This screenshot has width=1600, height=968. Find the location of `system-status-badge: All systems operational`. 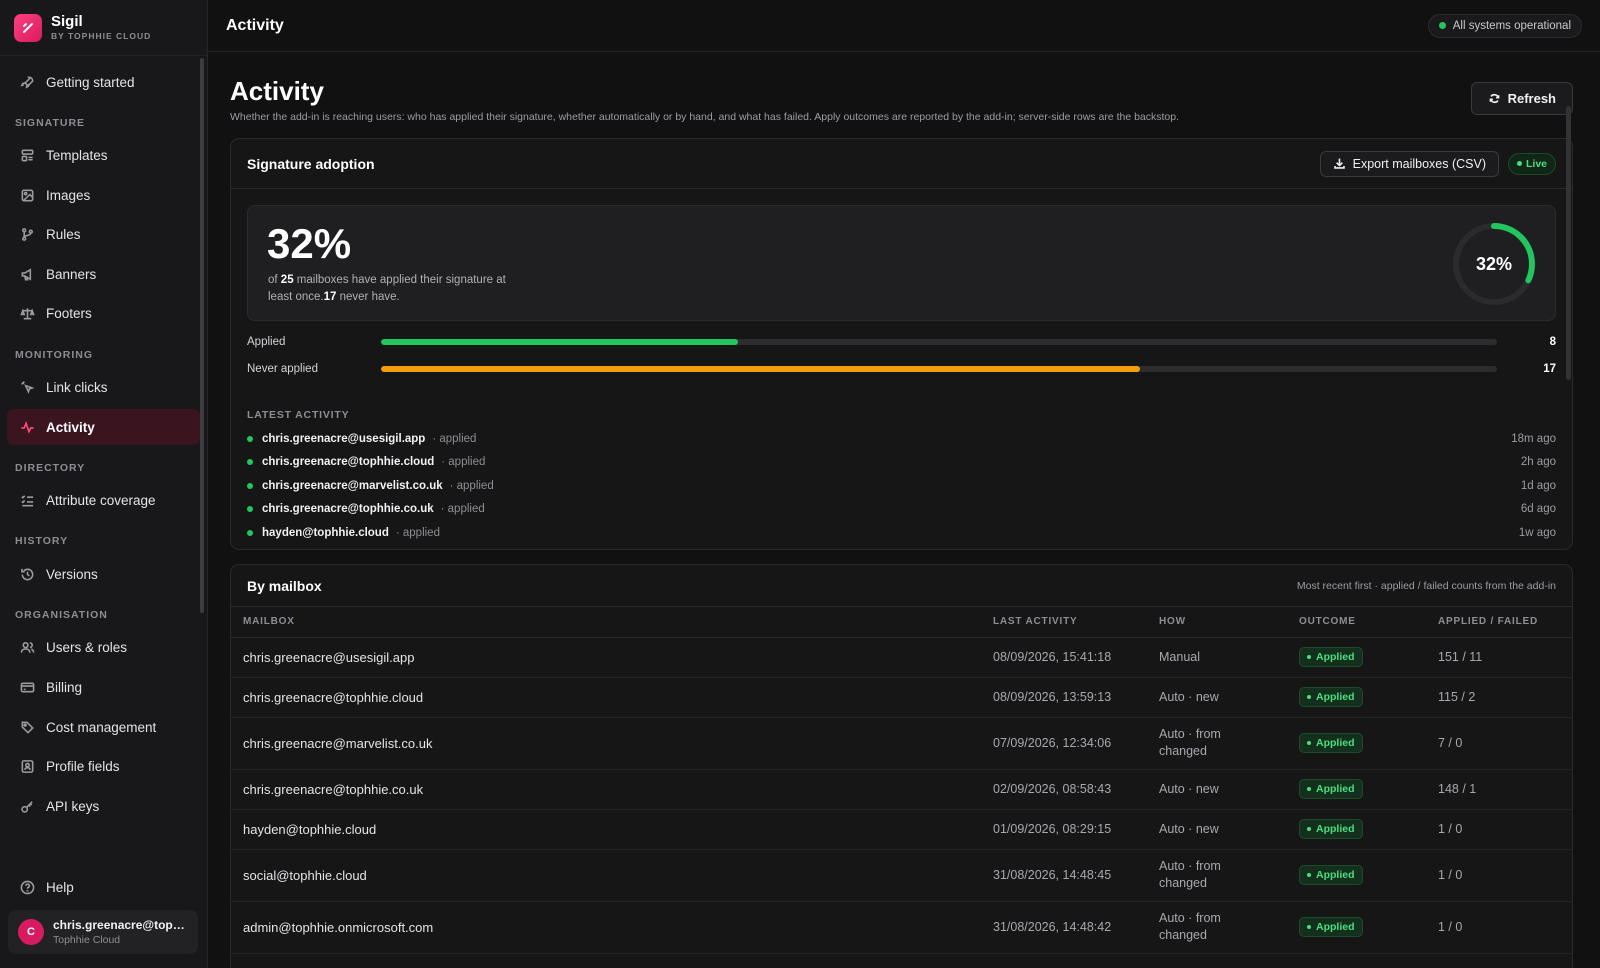

system-status-badge: All systems operational is located at coordinates (1504, 25).